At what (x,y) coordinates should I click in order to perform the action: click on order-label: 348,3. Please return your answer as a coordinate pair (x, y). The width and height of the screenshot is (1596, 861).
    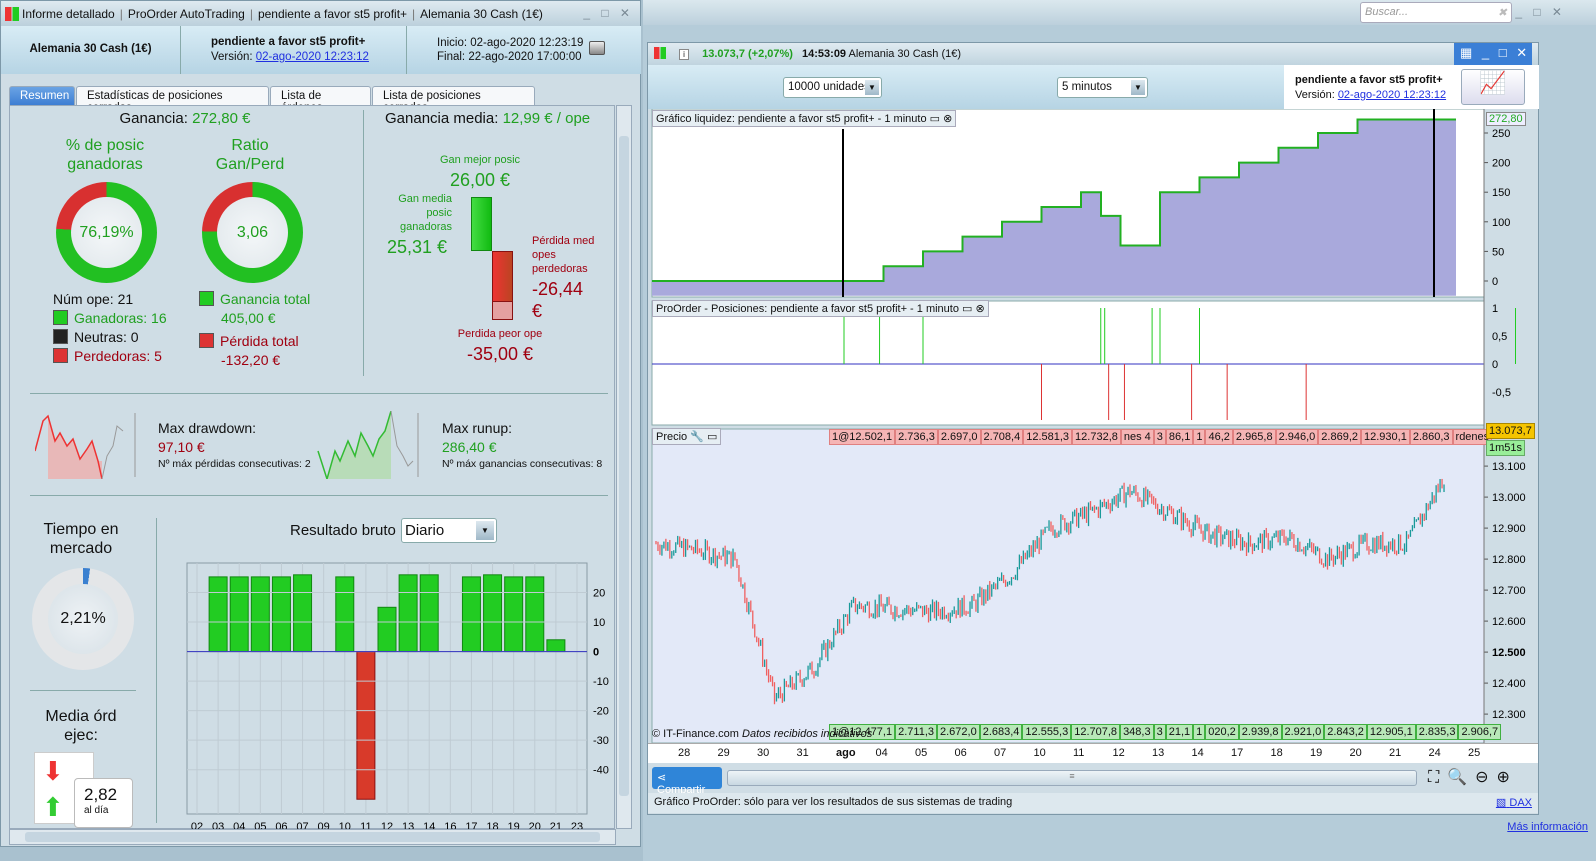
    Looking at the image, I should click on (1137, 732).